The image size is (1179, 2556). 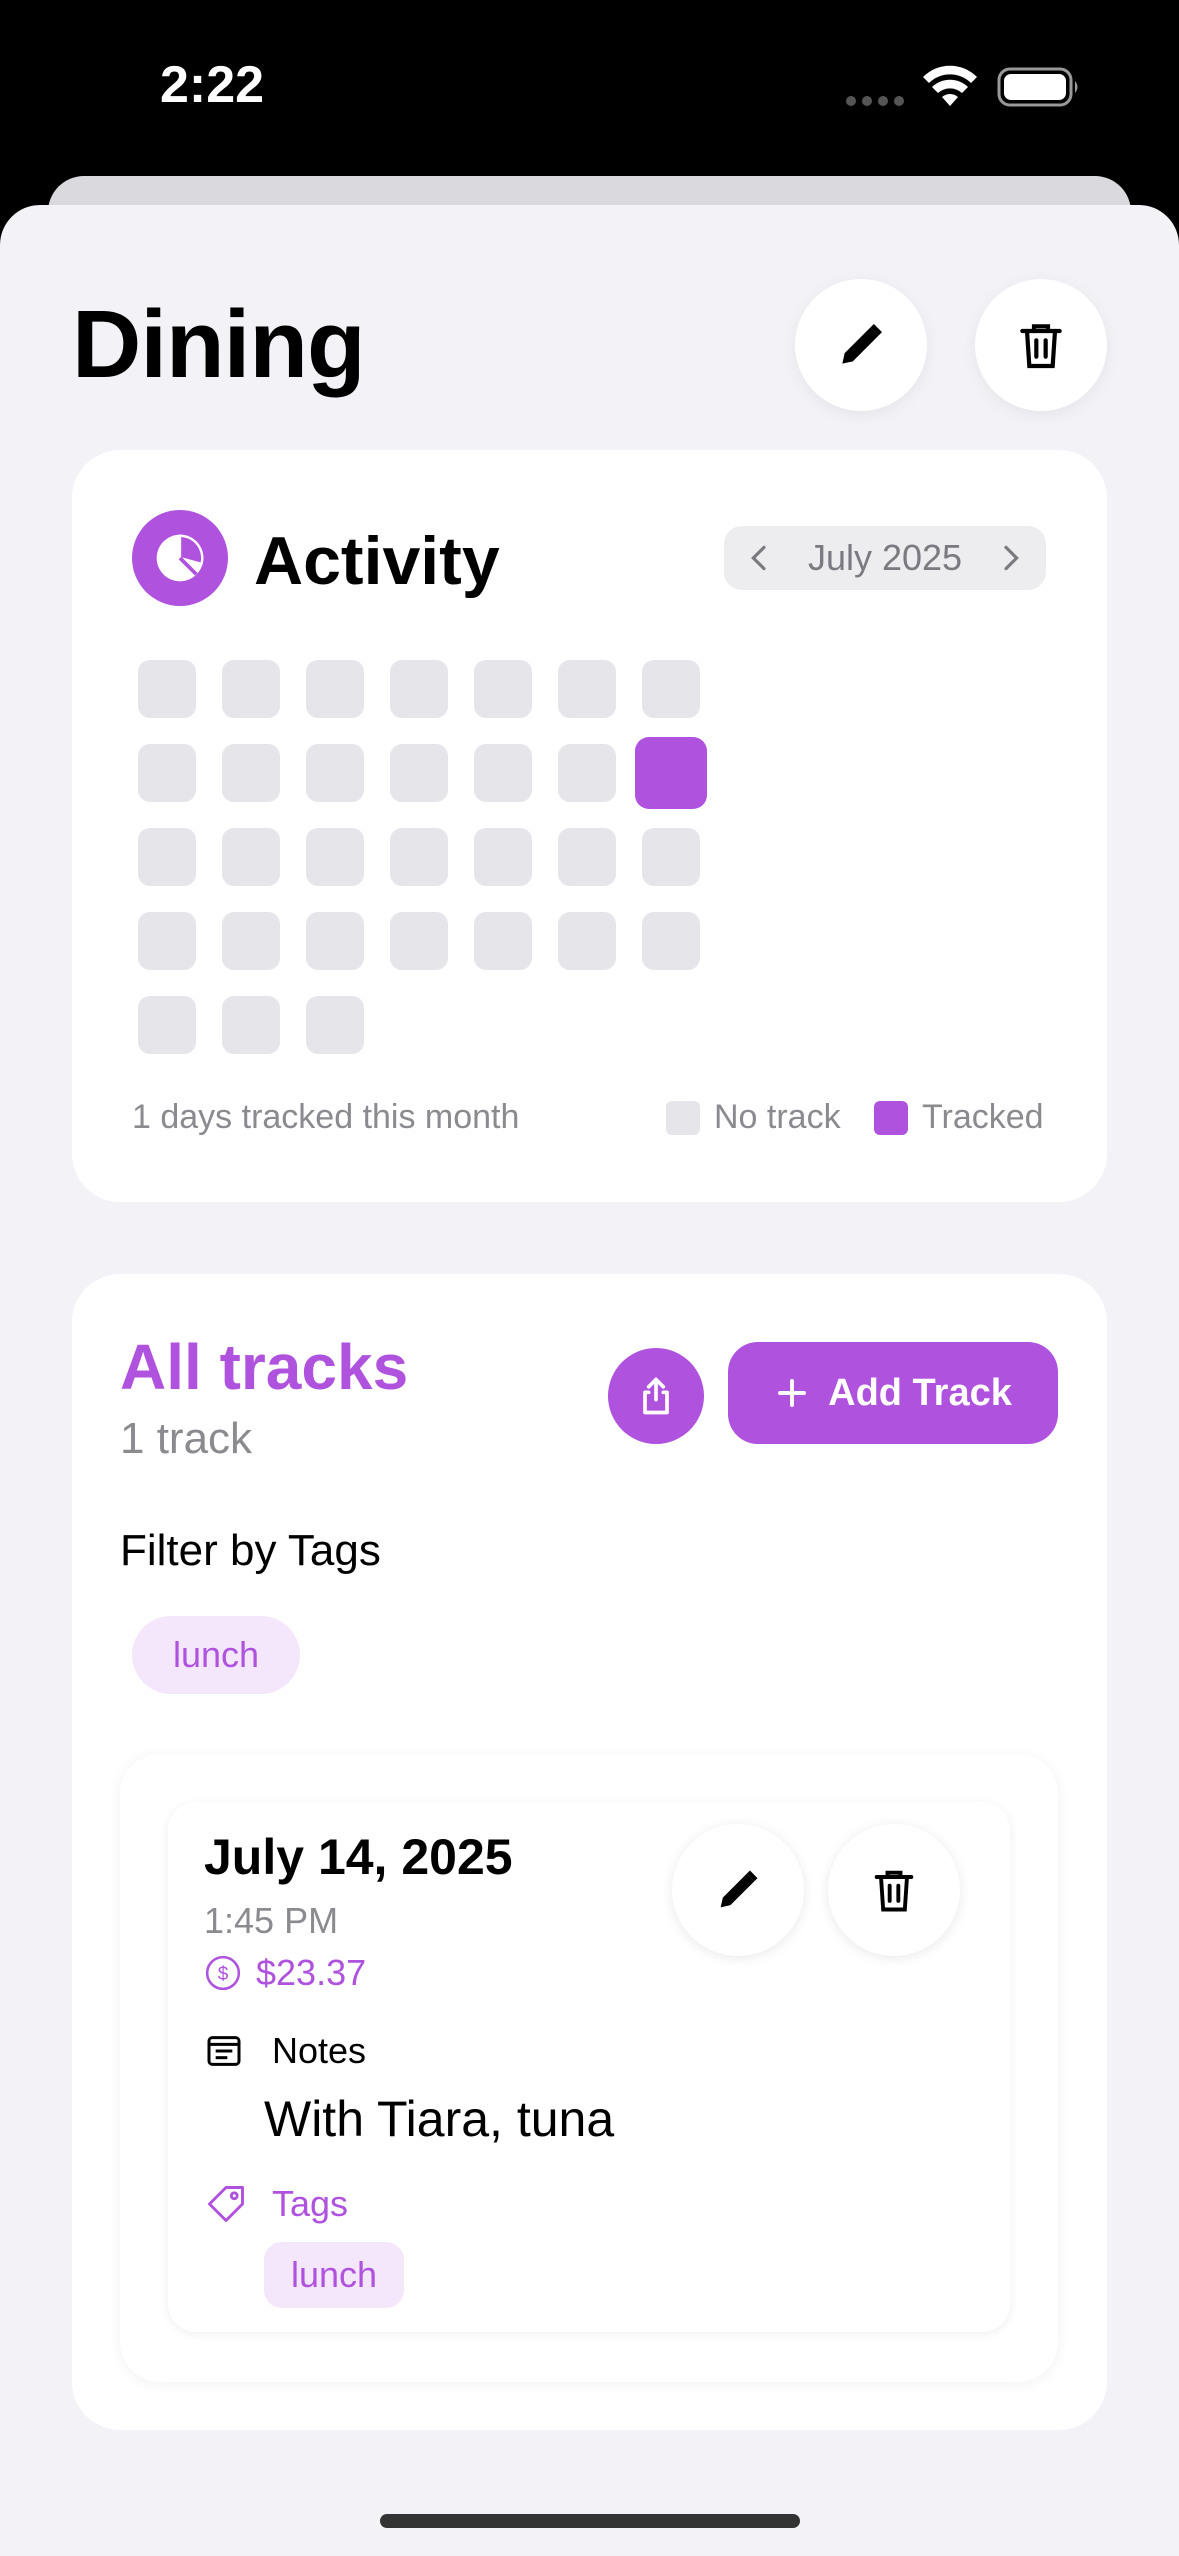 What do you see at coordinates (216, 1655) in the screenshot?
I see `filter-tag-chip: lunch` at bounding box center [216, 1655].